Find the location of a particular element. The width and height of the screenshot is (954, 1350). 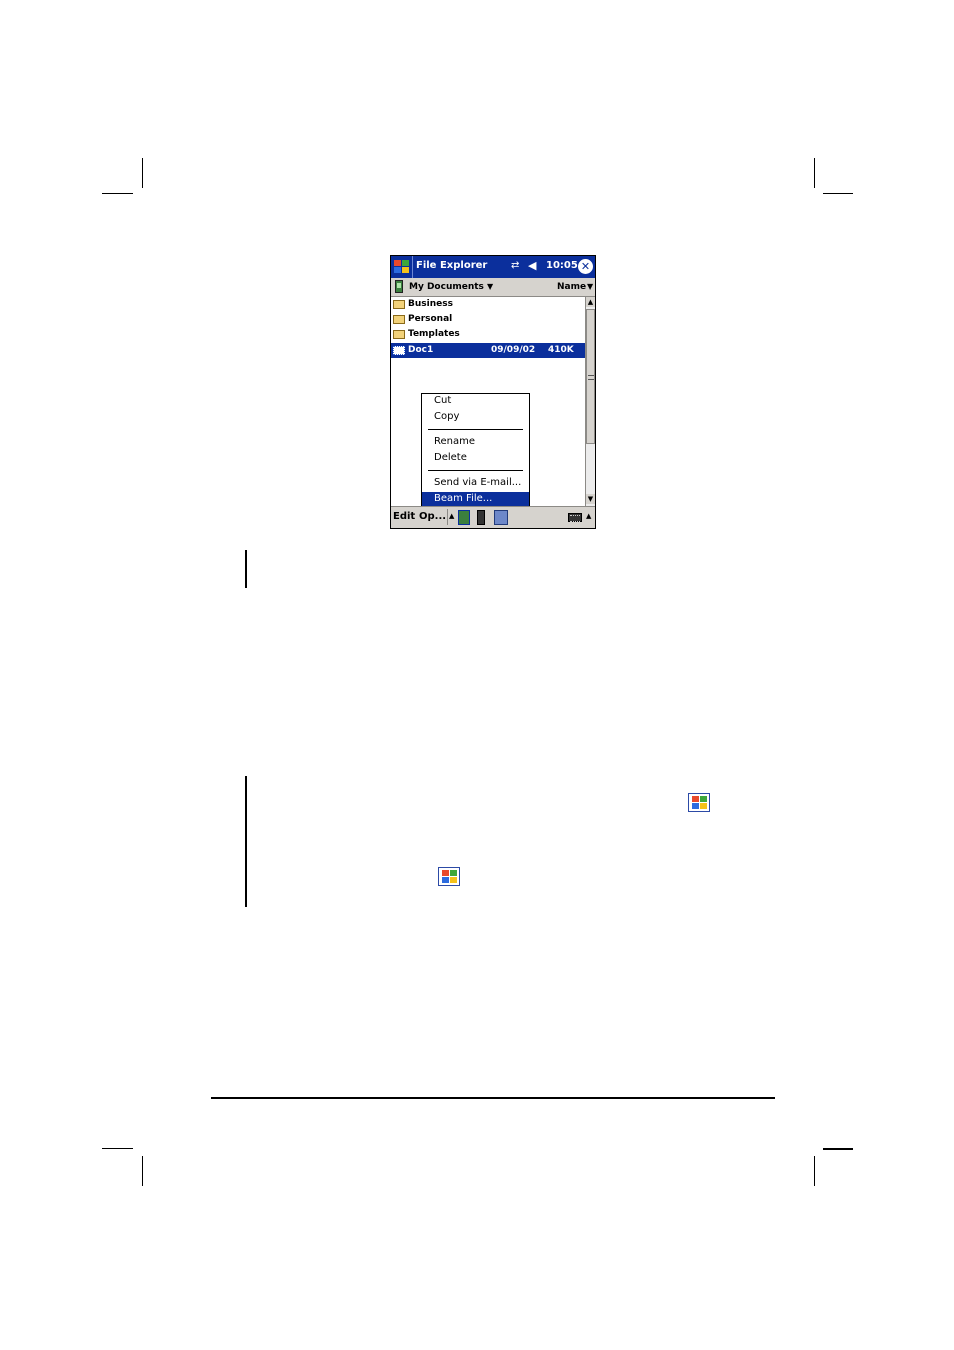

network-share-icon is located at coordinates (501, 517).